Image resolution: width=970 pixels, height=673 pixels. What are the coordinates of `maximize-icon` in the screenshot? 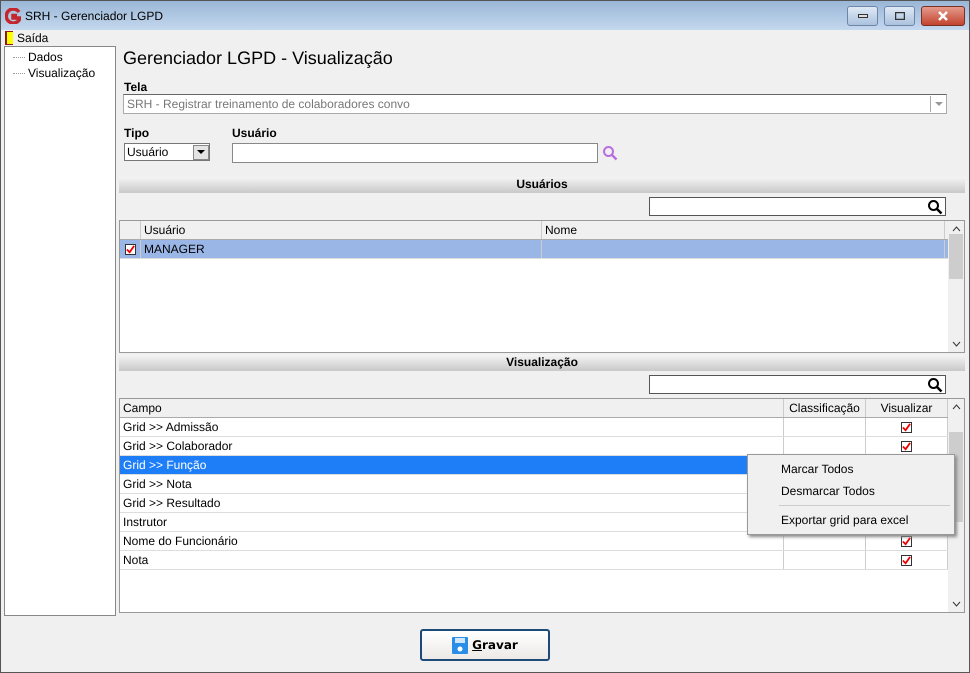 It's located at (899, 16).